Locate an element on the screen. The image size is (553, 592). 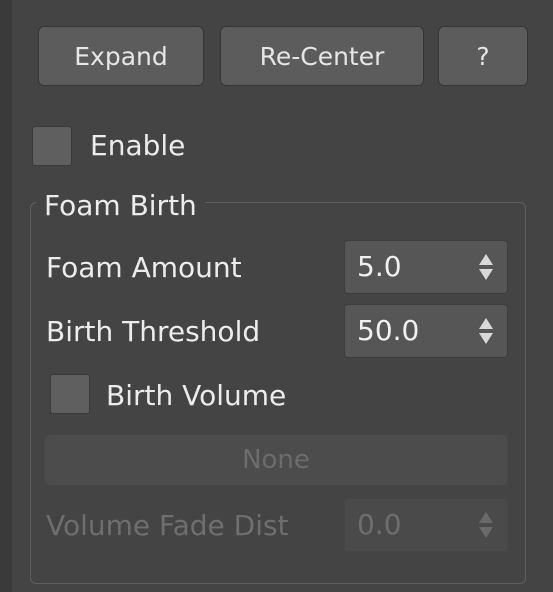
help-button: ? is located at coordinates (483, 56).